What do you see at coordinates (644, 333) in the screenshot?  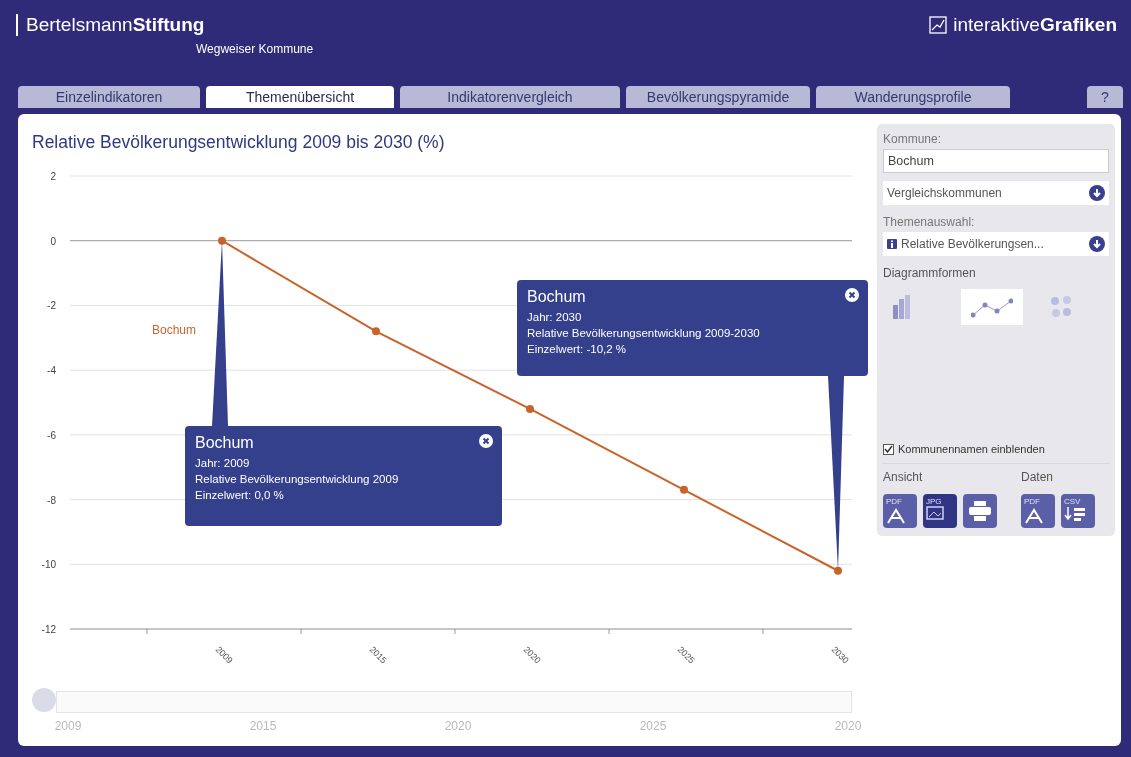 I see `tooltip-text: Relative Bevölkerungsentwicklung 2009-2030` at bounding box center [644, 333].